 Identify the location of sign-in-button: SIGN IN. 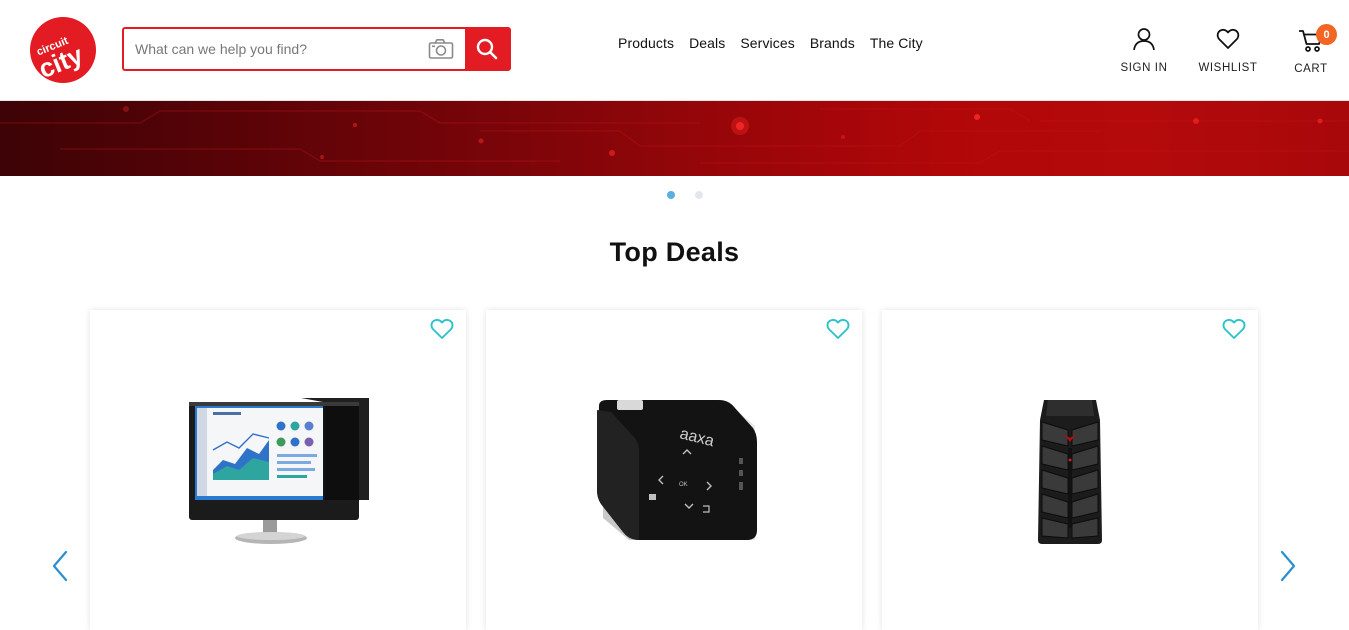
(1144, 50).